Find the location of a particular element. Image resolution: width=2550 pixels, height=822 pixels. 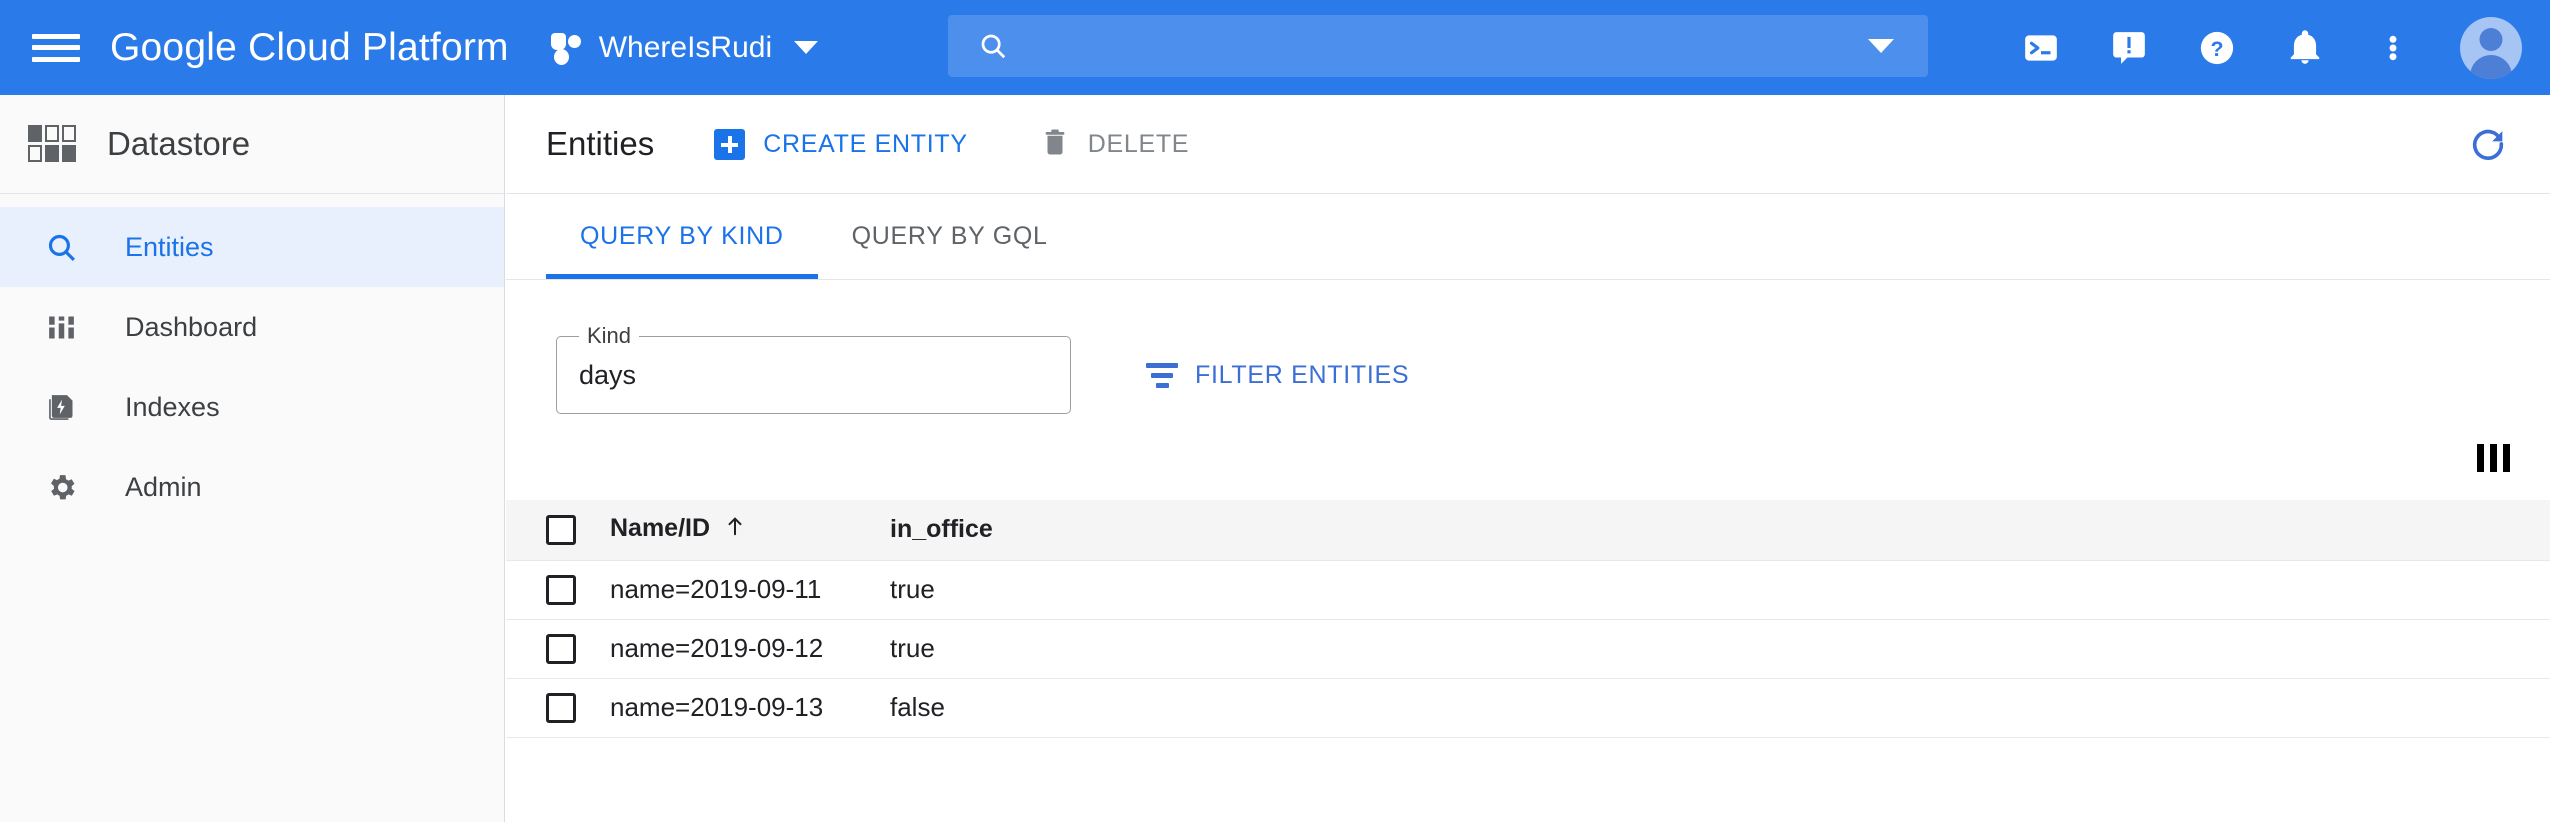

sort-ascending-icon is located at coordinates (735, 529).